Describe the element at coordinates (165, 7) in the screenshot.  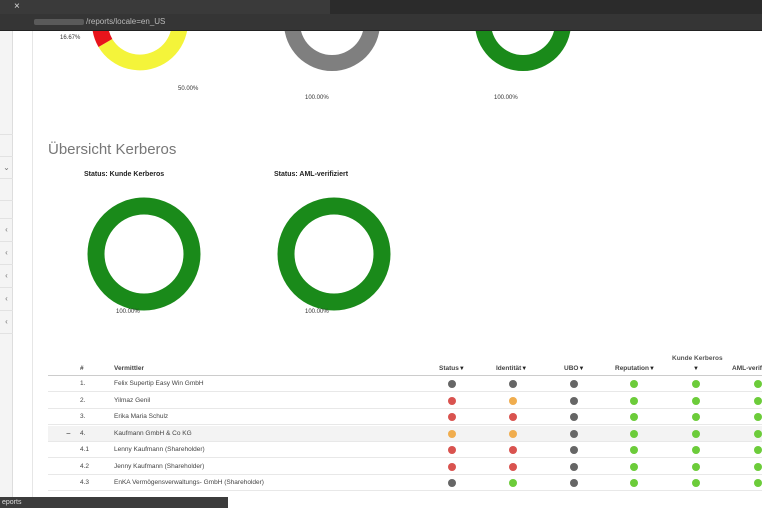
I see `browser-tab: ×` at that location.